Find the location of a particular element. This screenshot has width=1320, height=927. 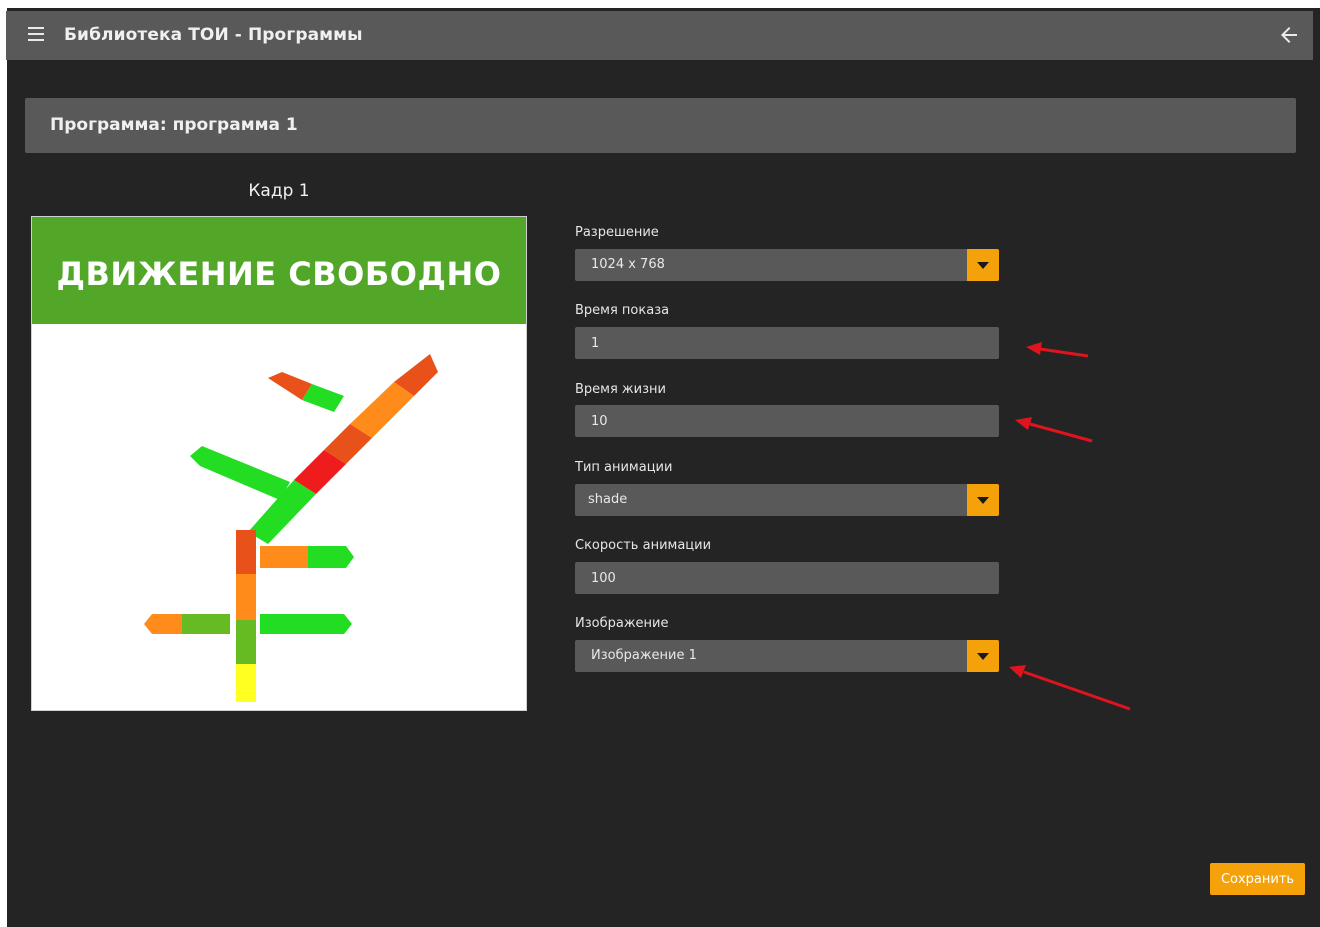

animation-type-dropdown-button is located at coordinates (983, 500).